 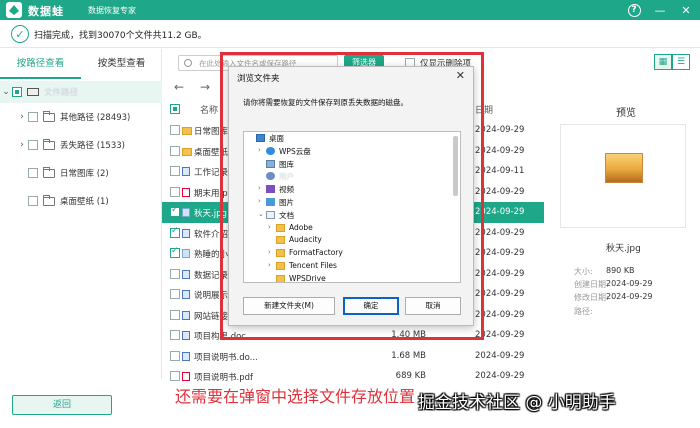 I want to click on doc-file-icon, so click(x=186, y=315).